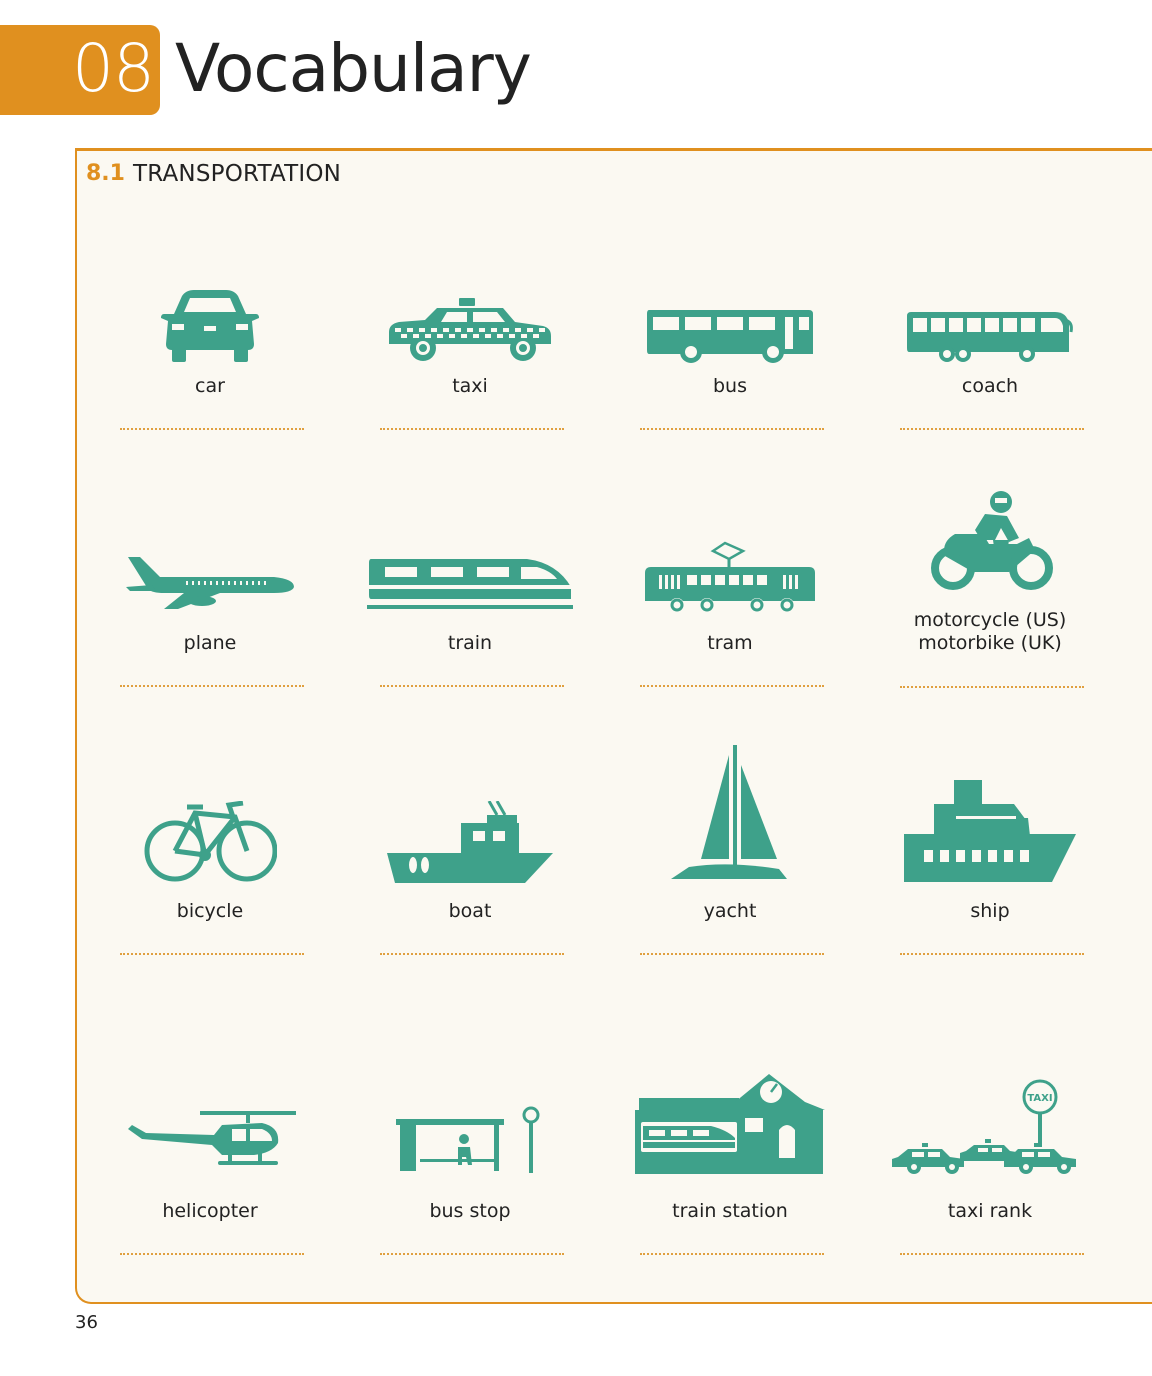 The height and width of the screenshot is (1376, 1152). I want to click on taxi-rank-icon: TAXI, so click(990, 1125).